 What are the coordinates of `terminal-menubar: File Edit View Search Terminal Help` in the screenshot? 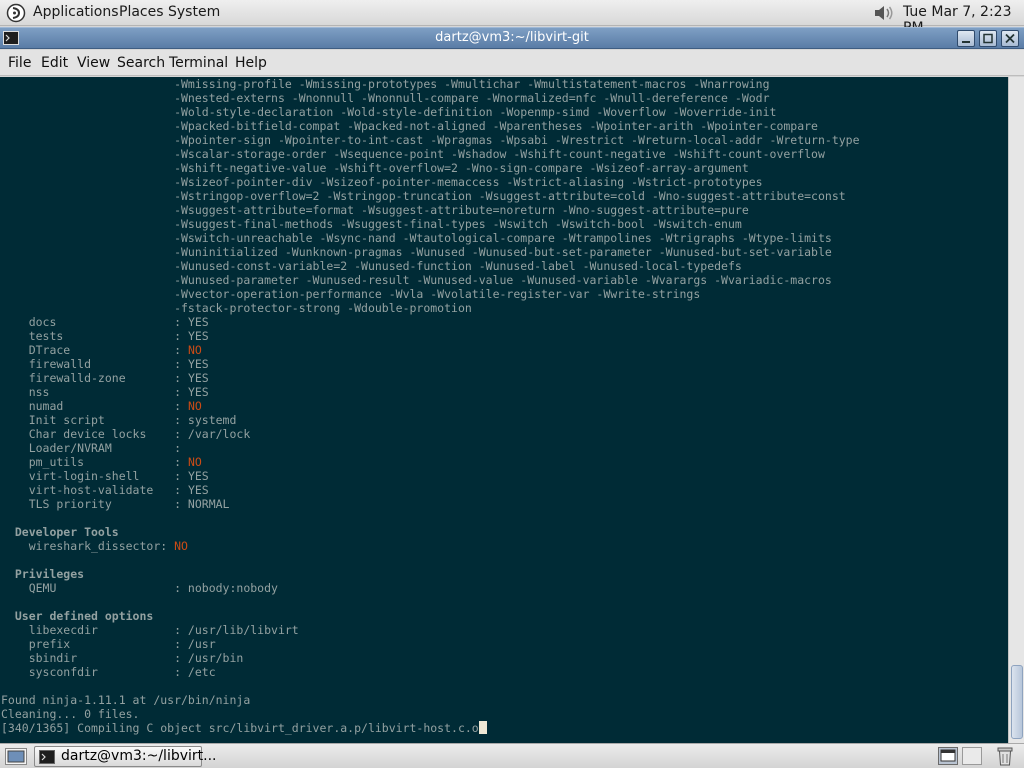 It's located at (512, 63).